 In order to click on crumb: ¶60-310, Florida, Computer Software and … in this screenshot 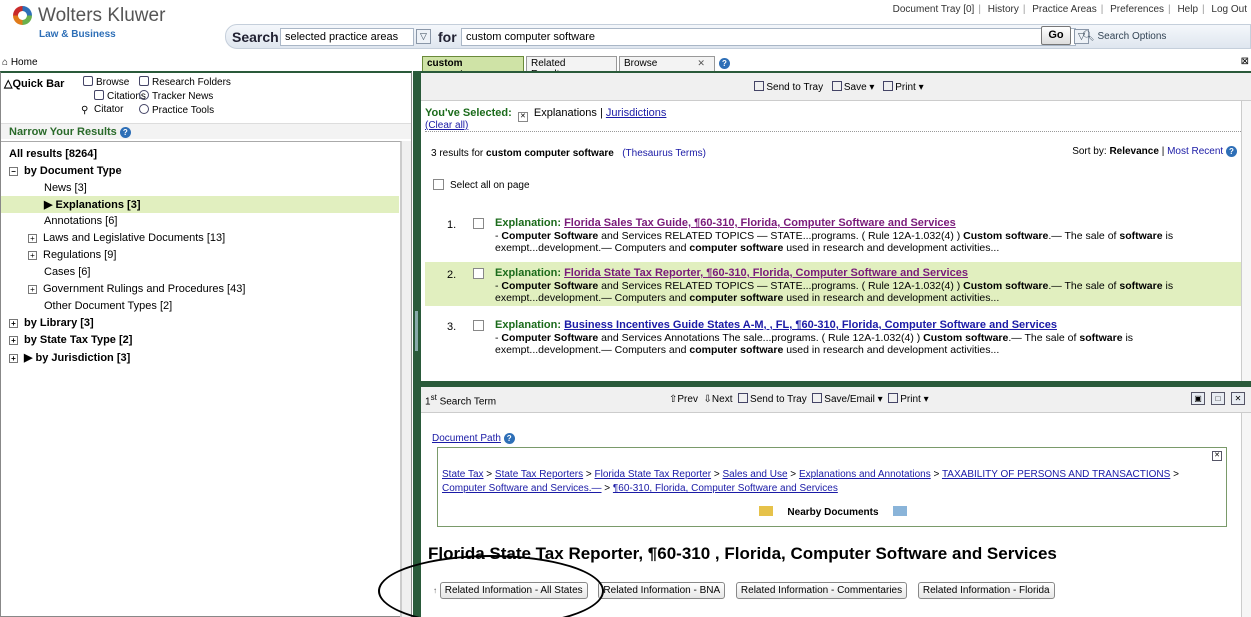, I will do `click(725, 488)`.